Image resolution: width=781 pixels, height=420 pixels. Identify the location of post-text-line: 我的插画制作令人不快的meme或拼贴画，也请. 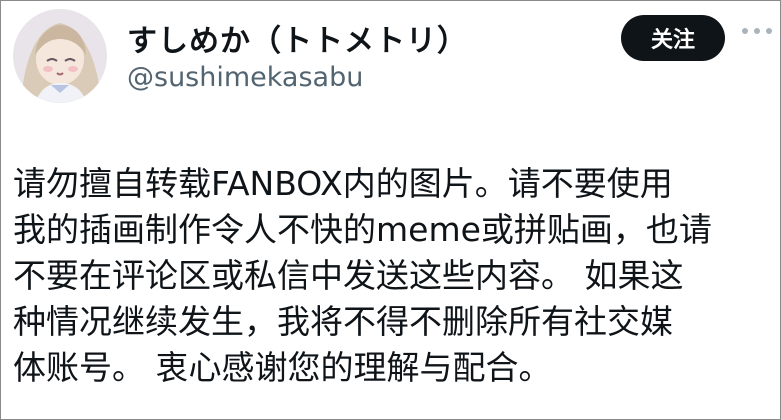
(362, 229).